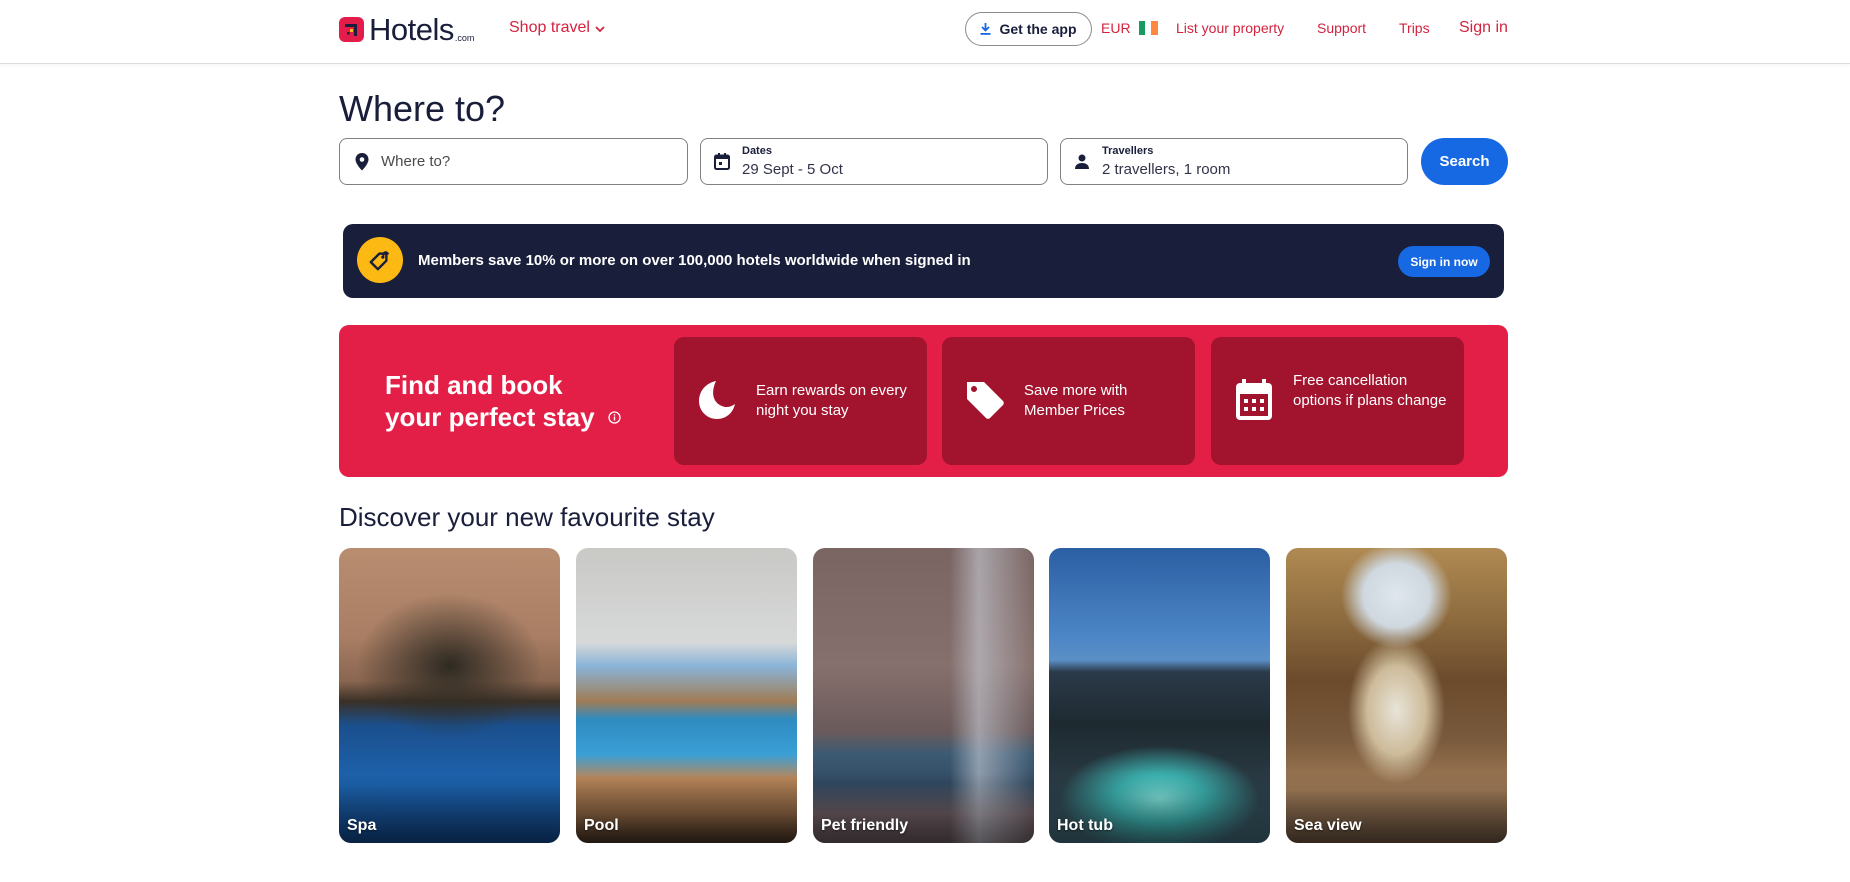  What do you see at coordinates (490, 401) in the screenshot?
I see `promo-title-text: Find and book your perfect stay` at bounding box center [490, 401].